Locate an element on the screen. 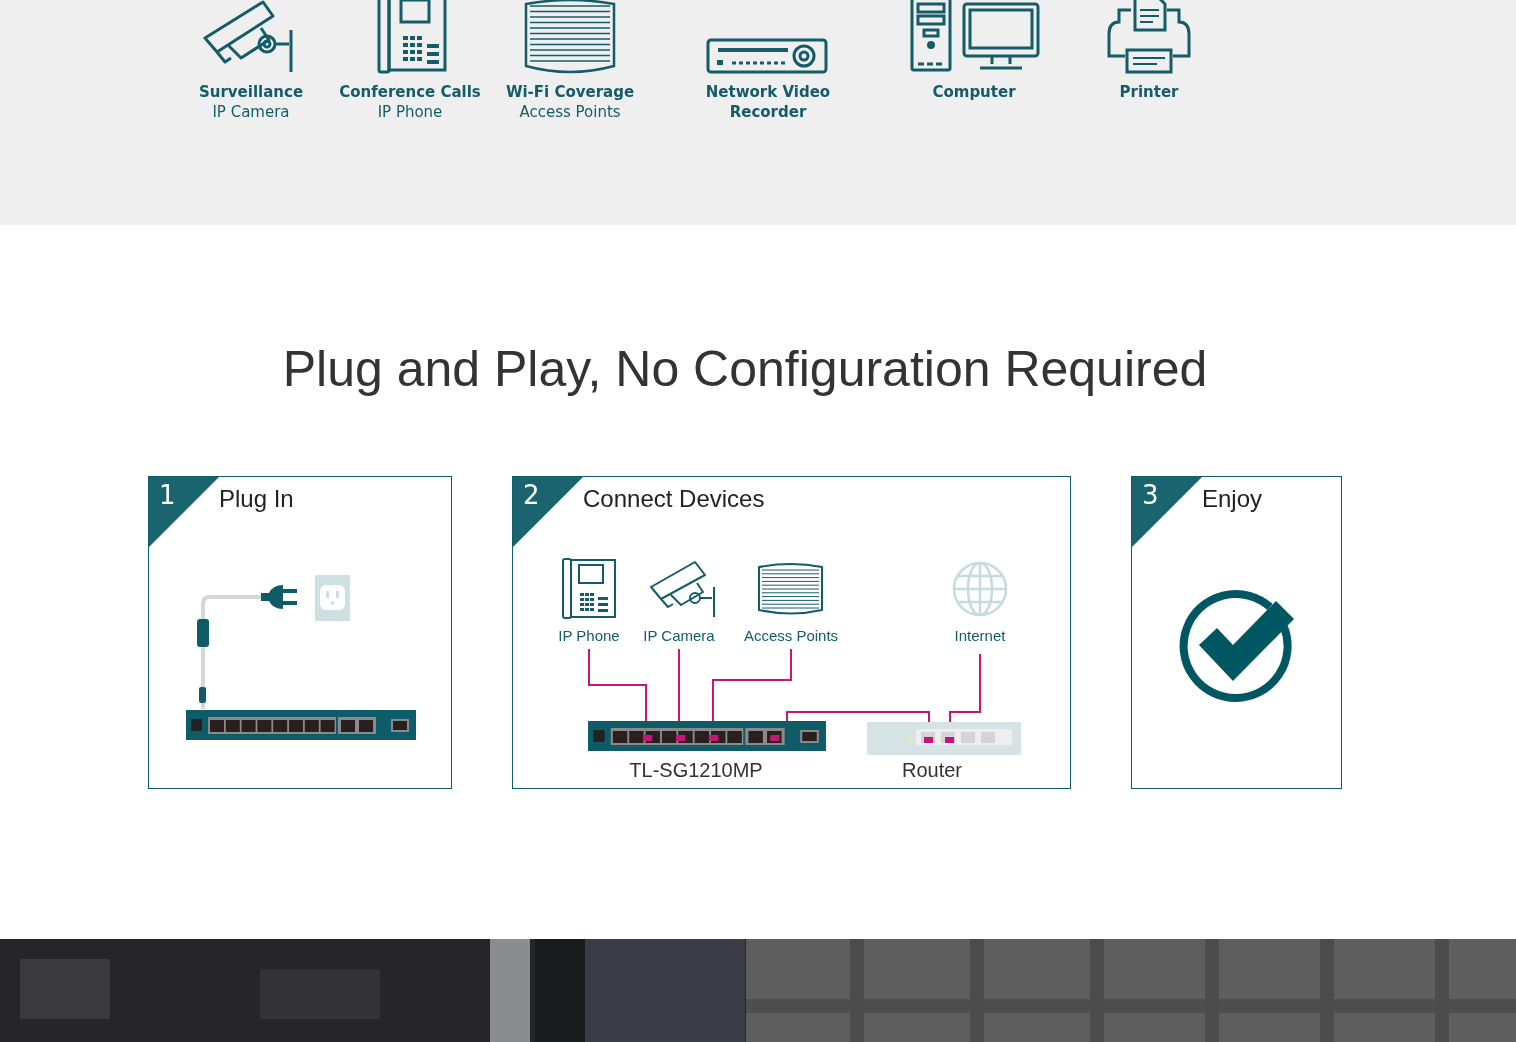 Image resolution: width=1516 pixels, height=1042 pixels. security-camera-icon is located at coordinates (682, 589).